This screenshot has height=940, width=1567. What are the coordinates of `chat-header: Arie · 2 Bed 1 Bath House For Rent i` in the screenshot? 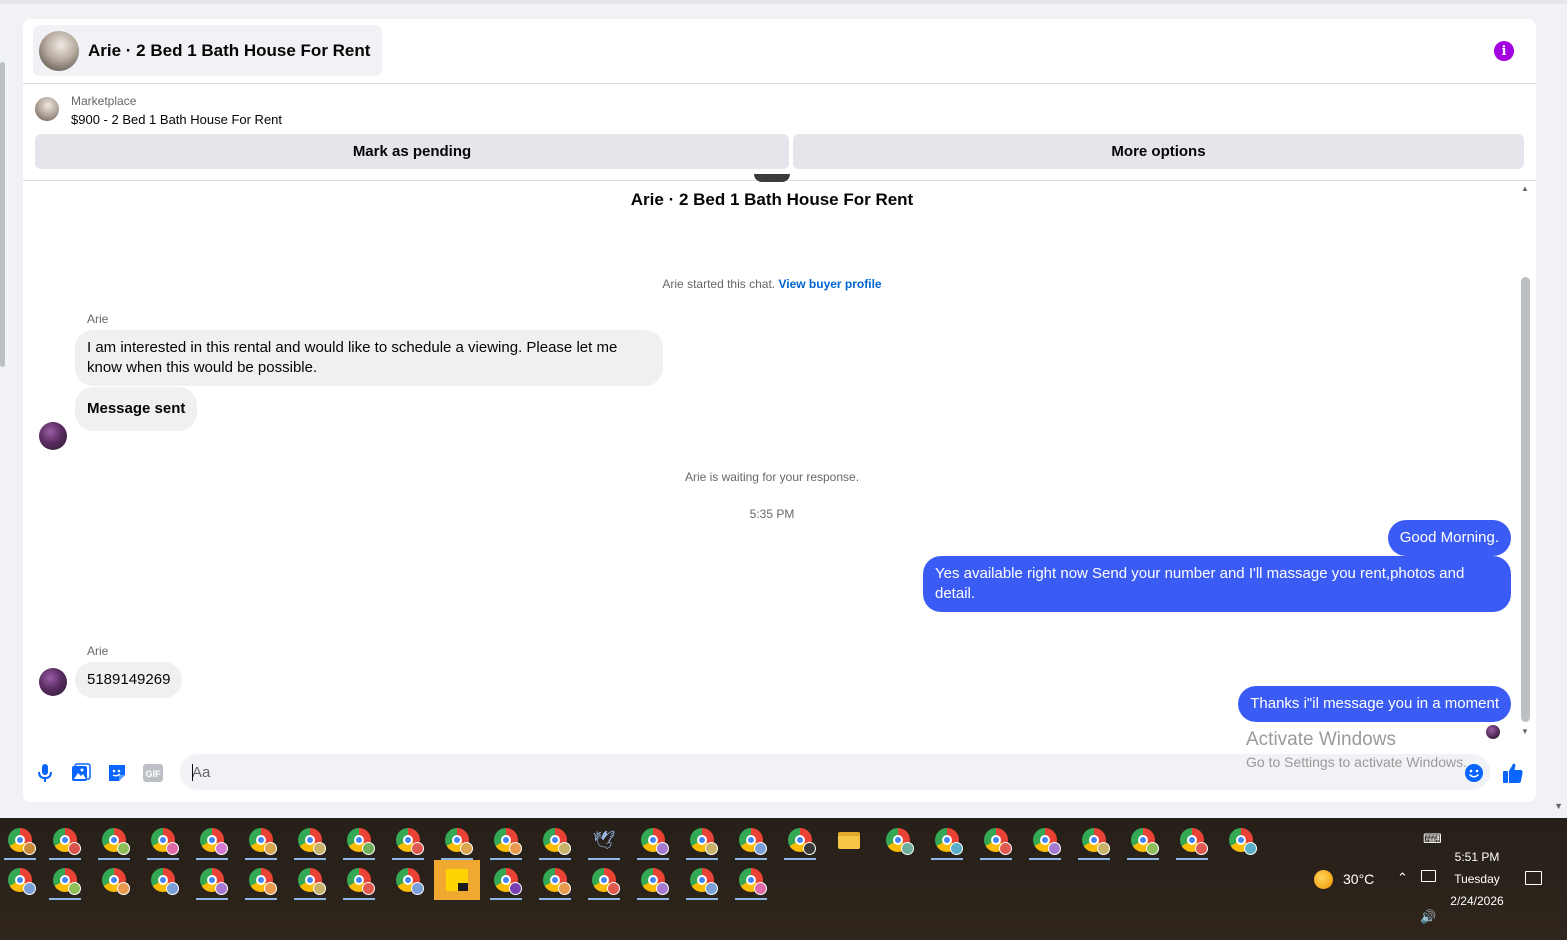 It's located at (779, 51).